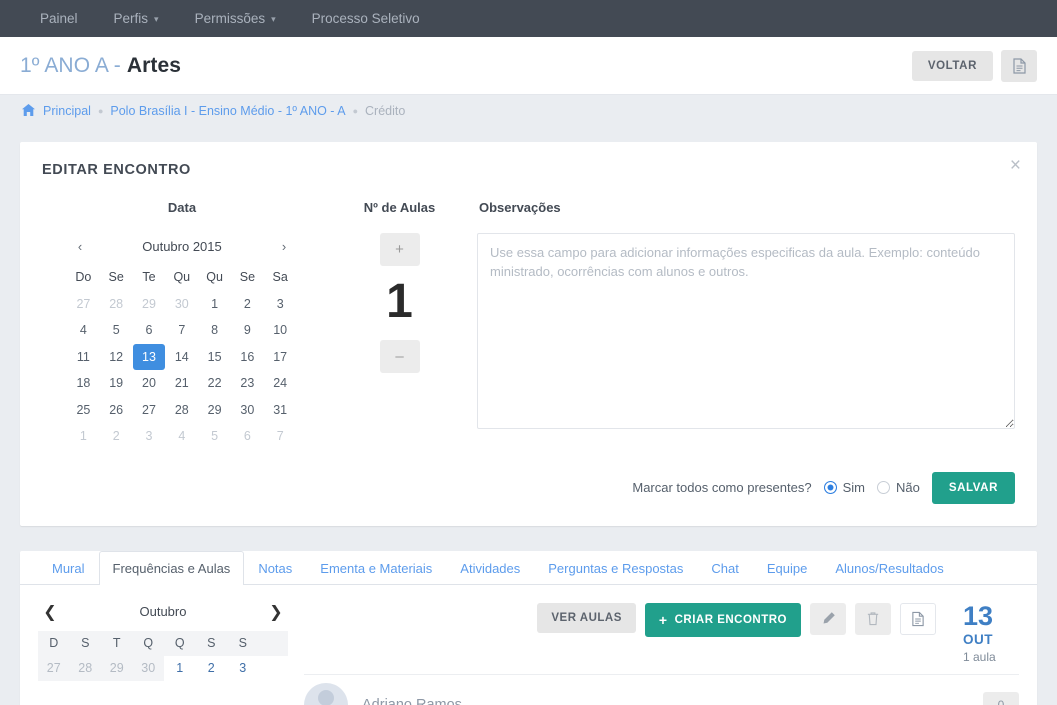 The height and width of the screenshot is (705, 1057). What do you see at coordinates (399, 325) in the screenshot?
I see `aulas-column: Nº de Aulas + 1 –` at bounding box center [399, 325].